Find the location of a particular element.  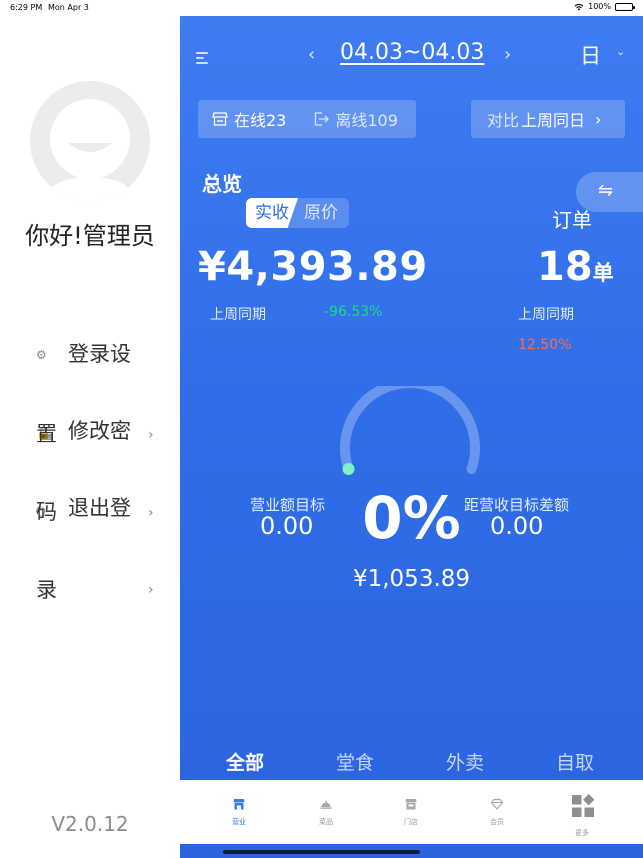

menu-logout-cont: 录 is located at coordinates (46, 589).